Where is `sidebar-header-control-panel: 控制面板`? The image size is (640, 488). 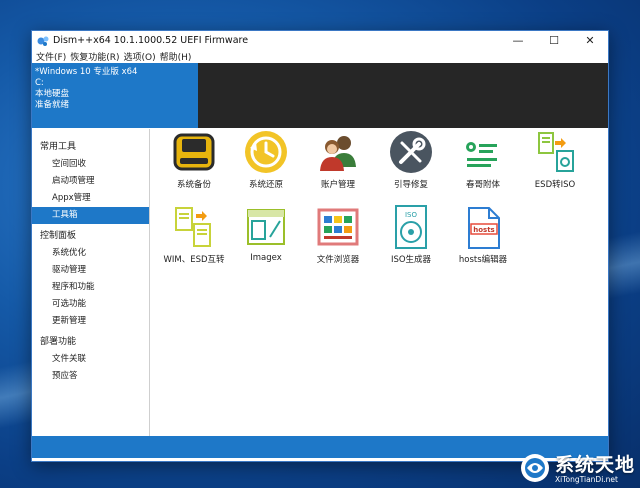
sidebar-header-control-panel: 控制面板 is located at coordinates (58, 236).